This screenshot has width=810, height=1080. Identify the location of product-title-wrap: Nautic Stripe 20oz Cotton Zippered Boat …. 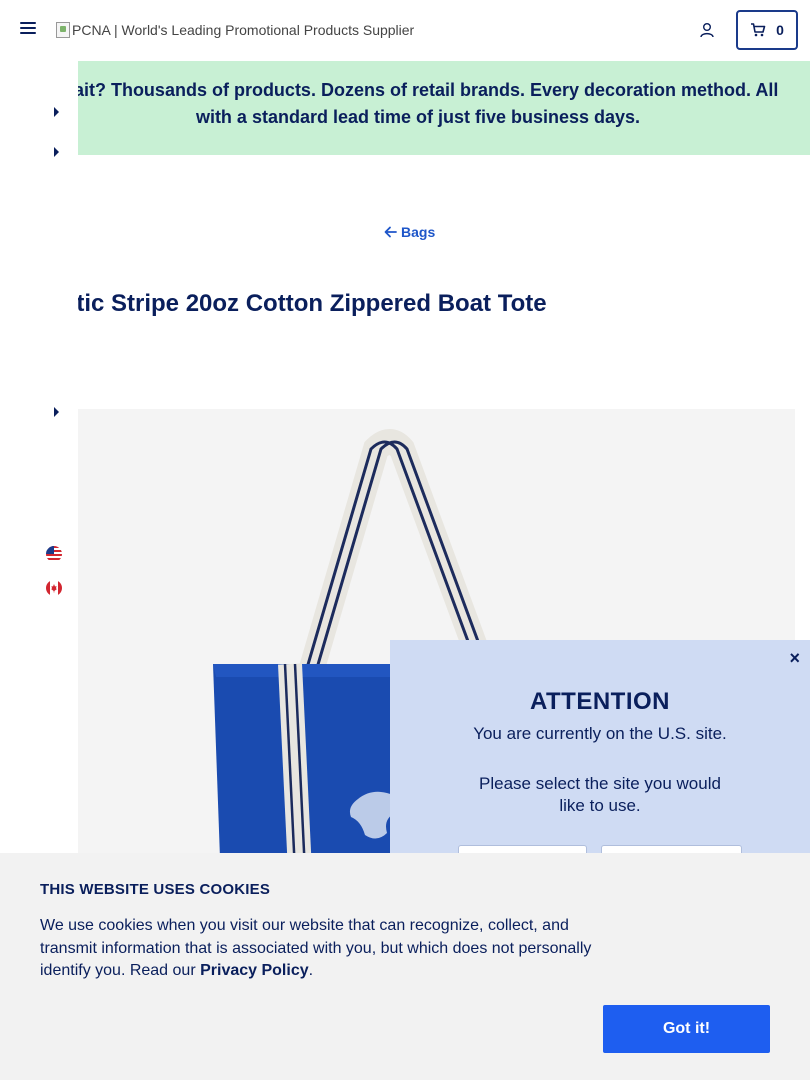
(438, 307).